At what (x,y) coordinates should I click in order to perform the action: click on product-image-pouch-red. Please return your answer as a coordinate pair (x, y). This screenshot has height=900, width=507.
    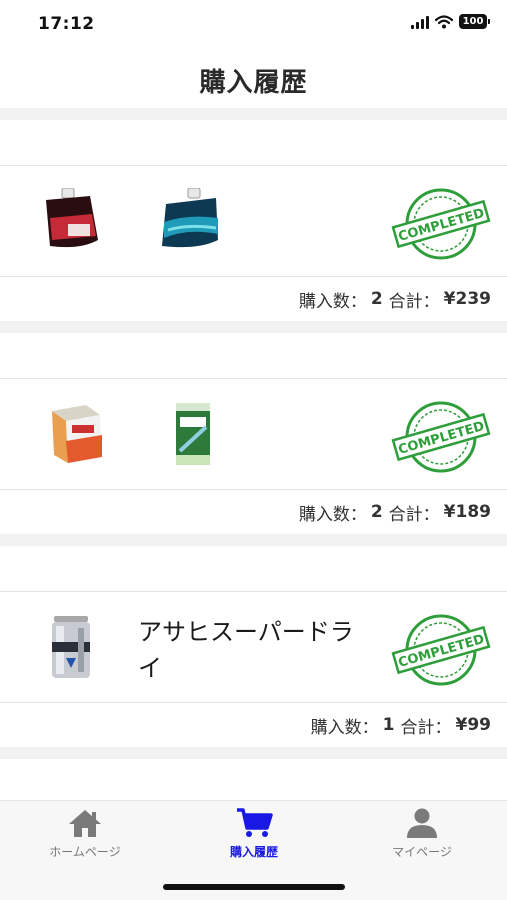
    Looking at the image, I should click on (72, 218).